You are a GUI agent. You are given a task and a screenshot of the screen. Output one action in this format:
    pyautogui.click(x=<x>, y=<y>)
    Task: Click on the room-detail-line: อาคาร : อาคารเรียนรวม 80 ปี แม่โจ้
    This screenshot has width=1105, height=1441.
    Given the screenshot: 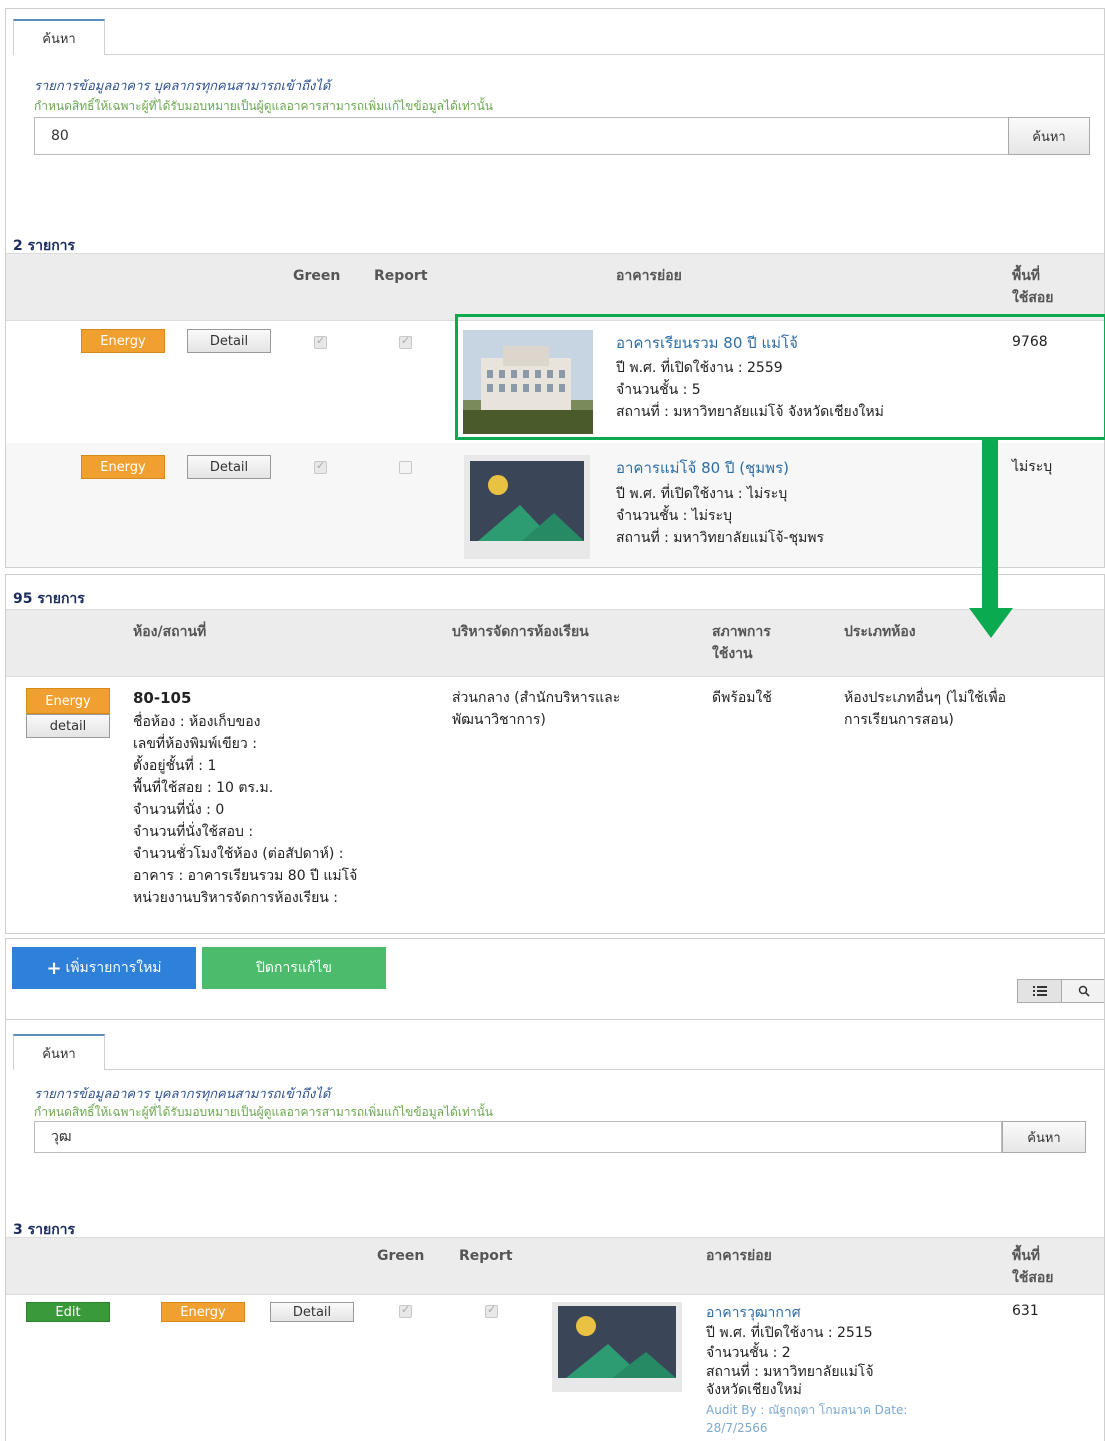 What is the action you would take?
    pyautogui.click(x=245, y=876)
    